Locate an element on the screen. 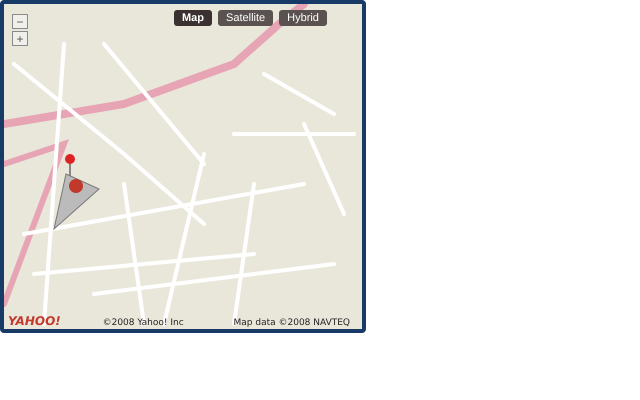 This screenshot has width=640, height=400. map-type-button: Hybrid is located at coordinates (303, 18).